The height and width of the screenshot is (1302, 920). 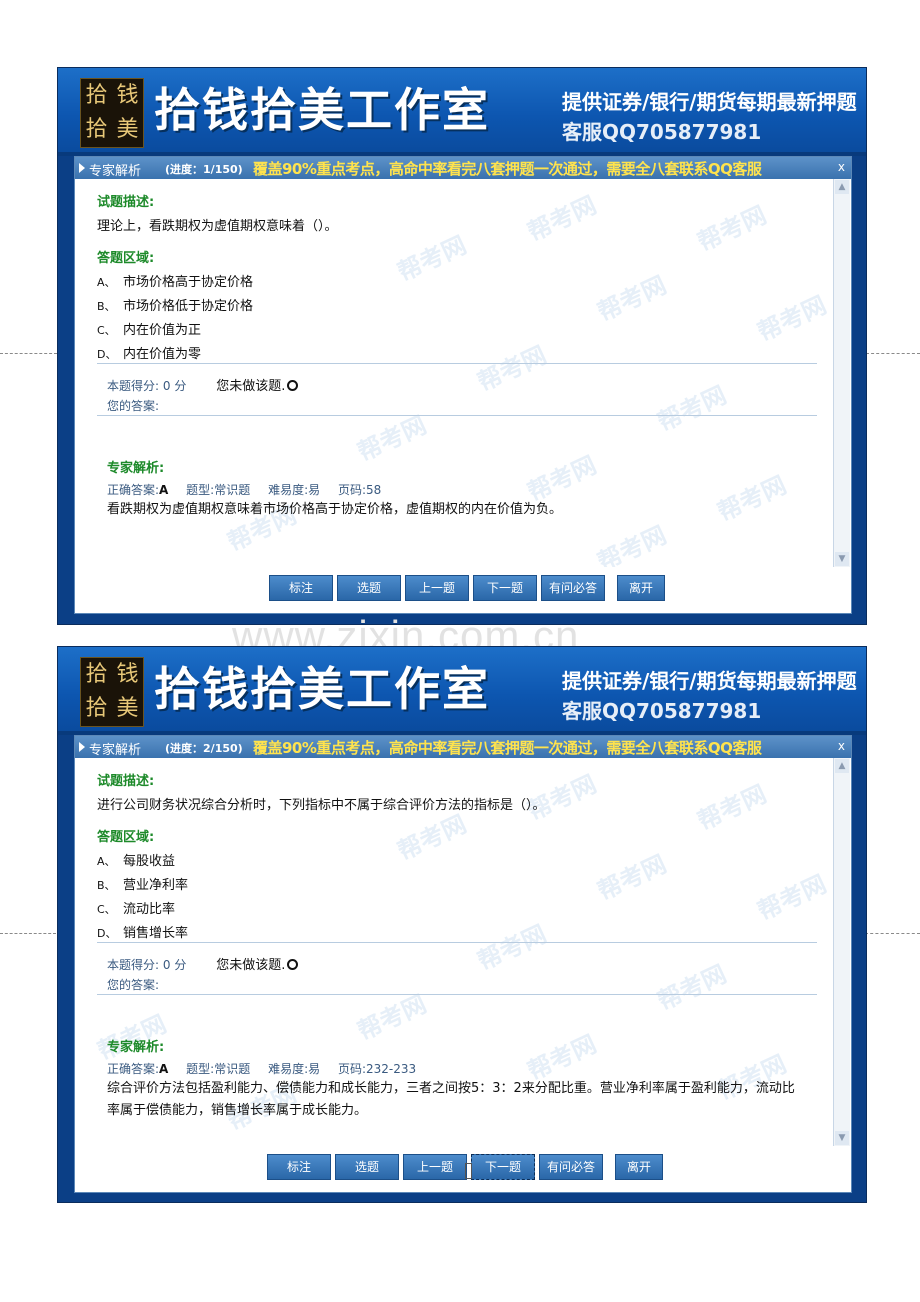 I want to click on question-text: 进行公司财务状况综合分析时，下列指标中不属于综合评价方法的指标是（）。, so click(x=321, y=805).